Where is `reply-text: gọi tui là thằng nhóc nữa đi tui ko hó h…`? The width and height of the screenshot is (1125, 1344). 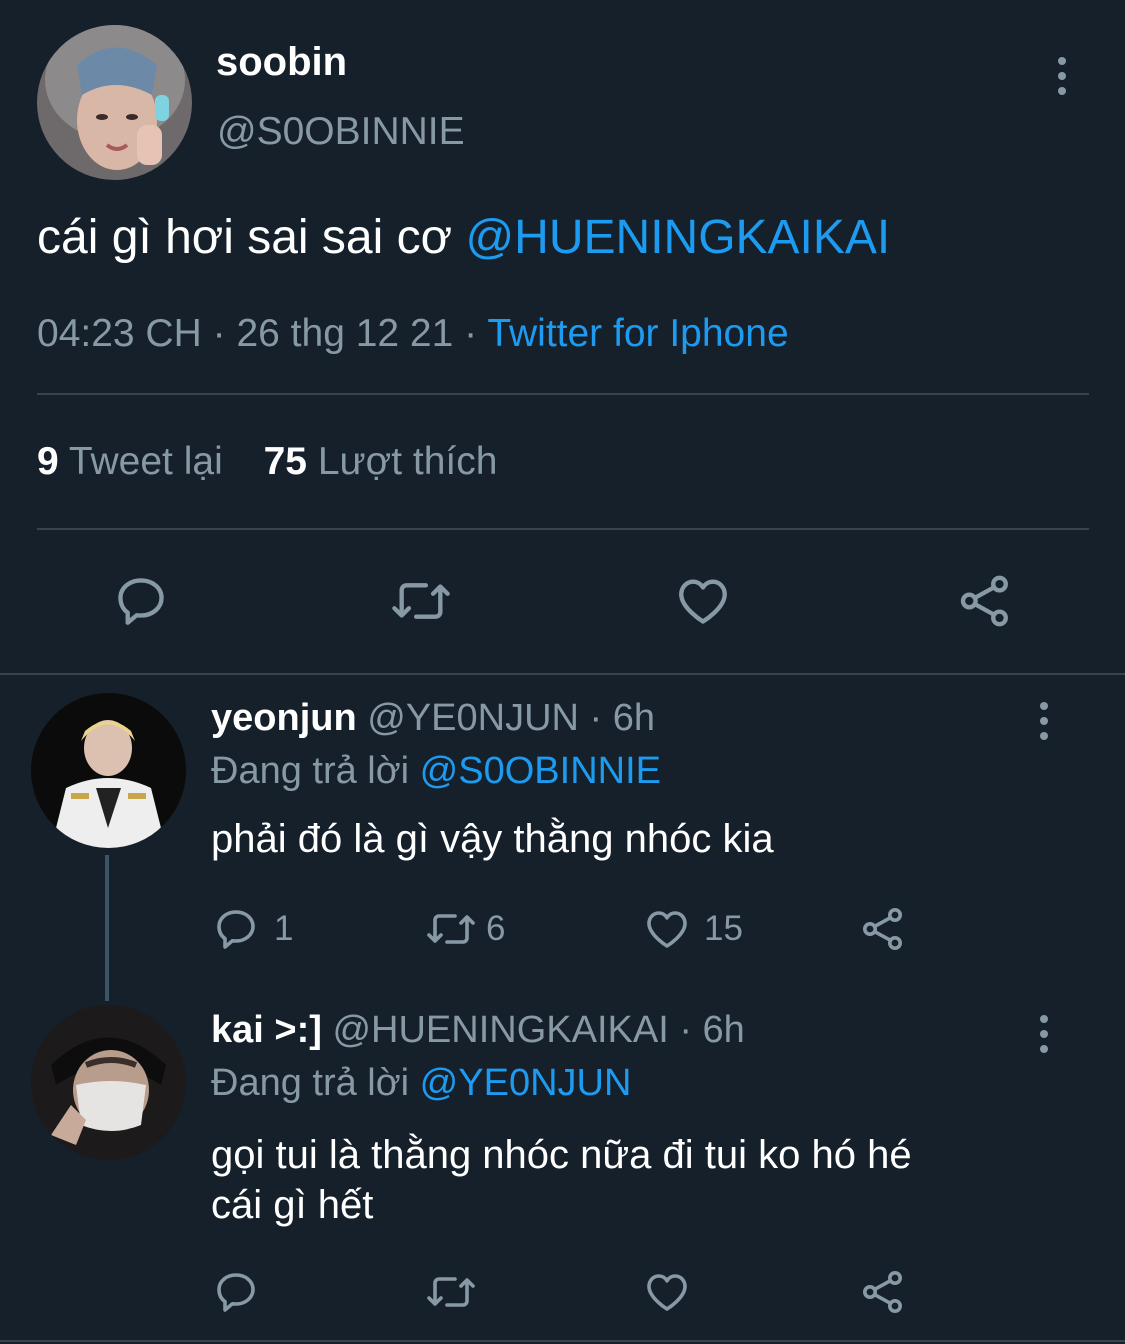 reply-text: gọi tui là thằng nhóc nữa đi tui ko hó h… is located at coordinates (561, 1180).